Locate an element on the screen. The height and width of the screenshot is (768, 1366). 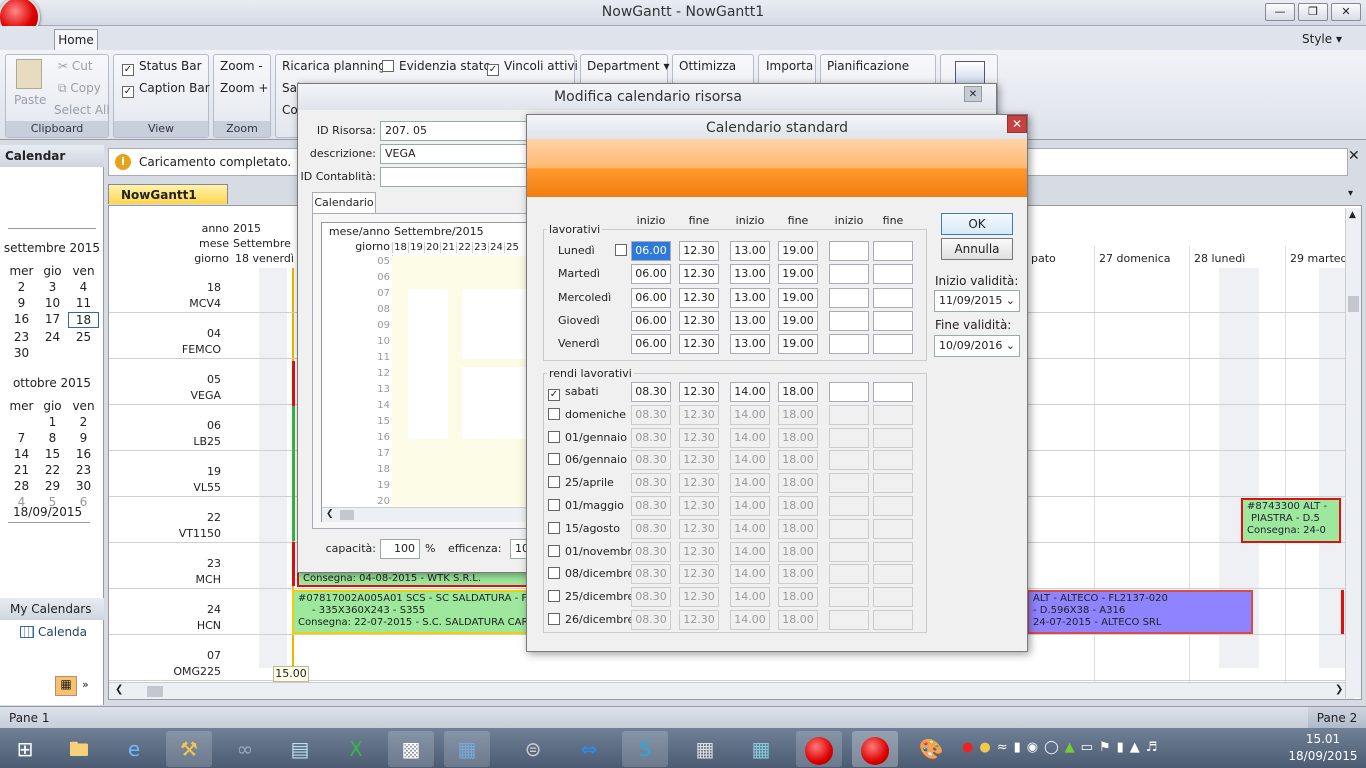
department-dropdown: Department ▾ is located at coordinates (628, 66).